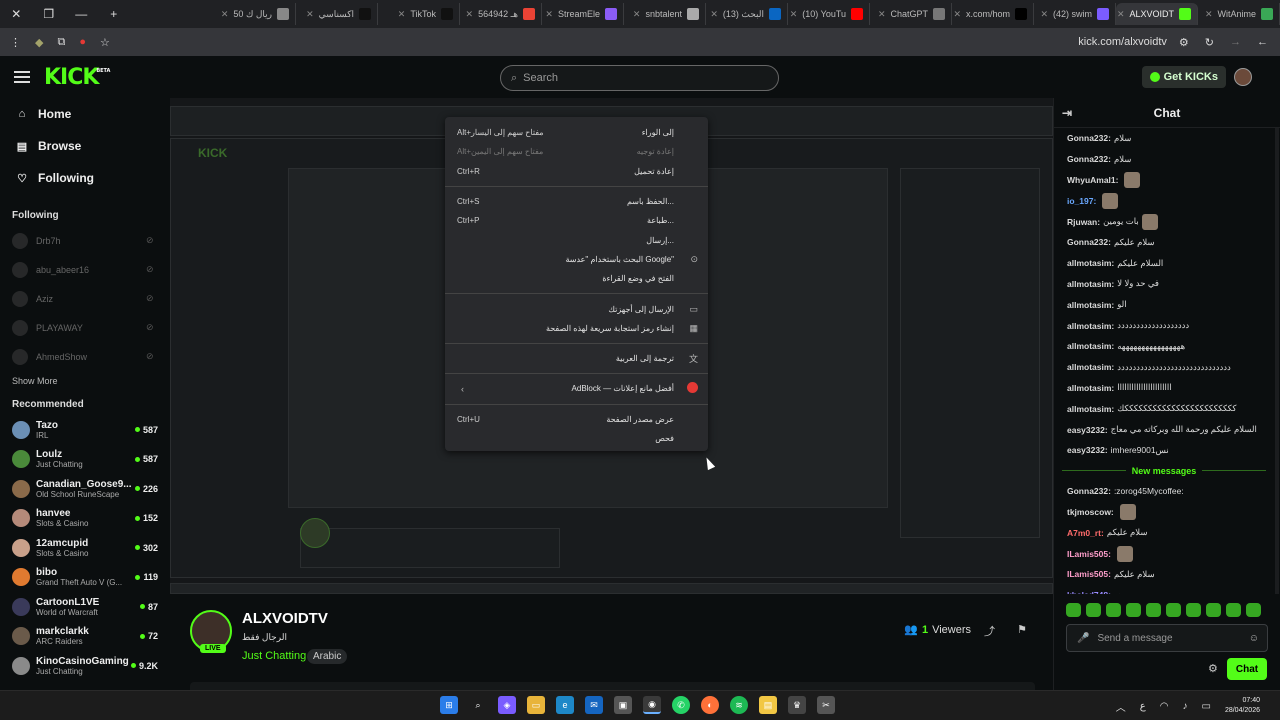 This screenshot has height=720, width=1280. I want to click on recommended-channel: markclarkk ARC Raiders 72, so click(85, 637).